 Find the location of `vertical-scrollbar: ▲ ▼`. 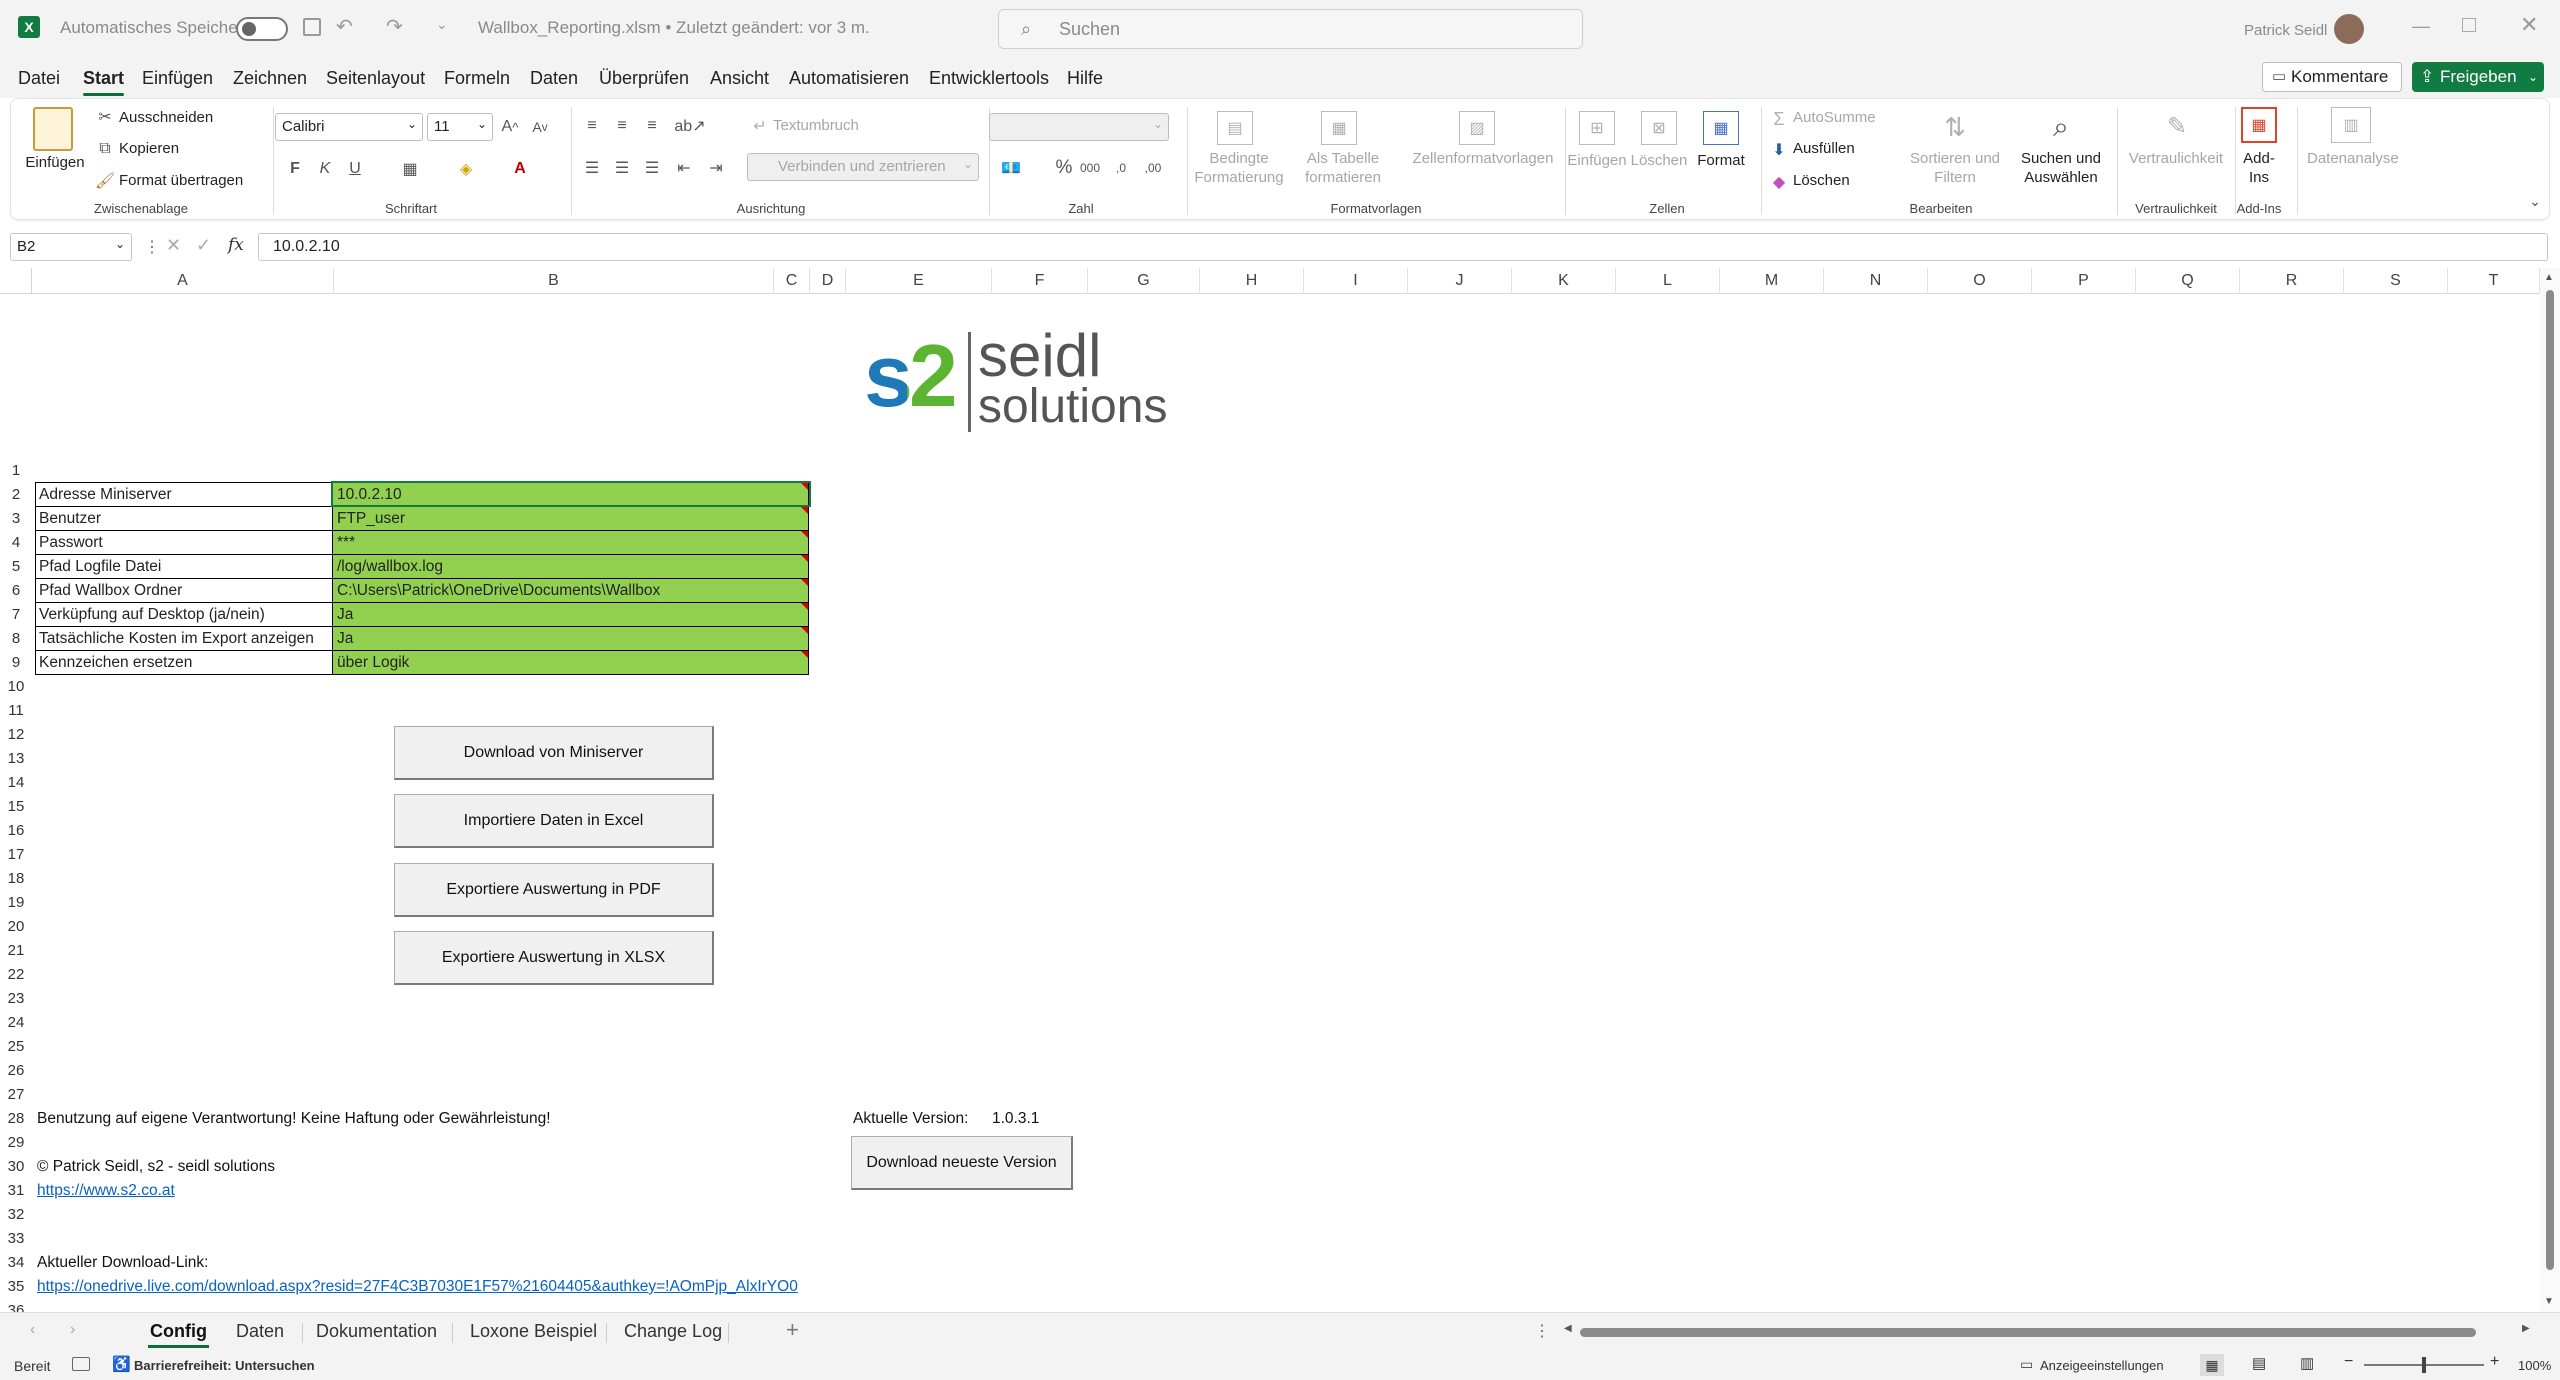

vertical-scrollbar: ▲ ▼ is located at coordinates (2550, 790).